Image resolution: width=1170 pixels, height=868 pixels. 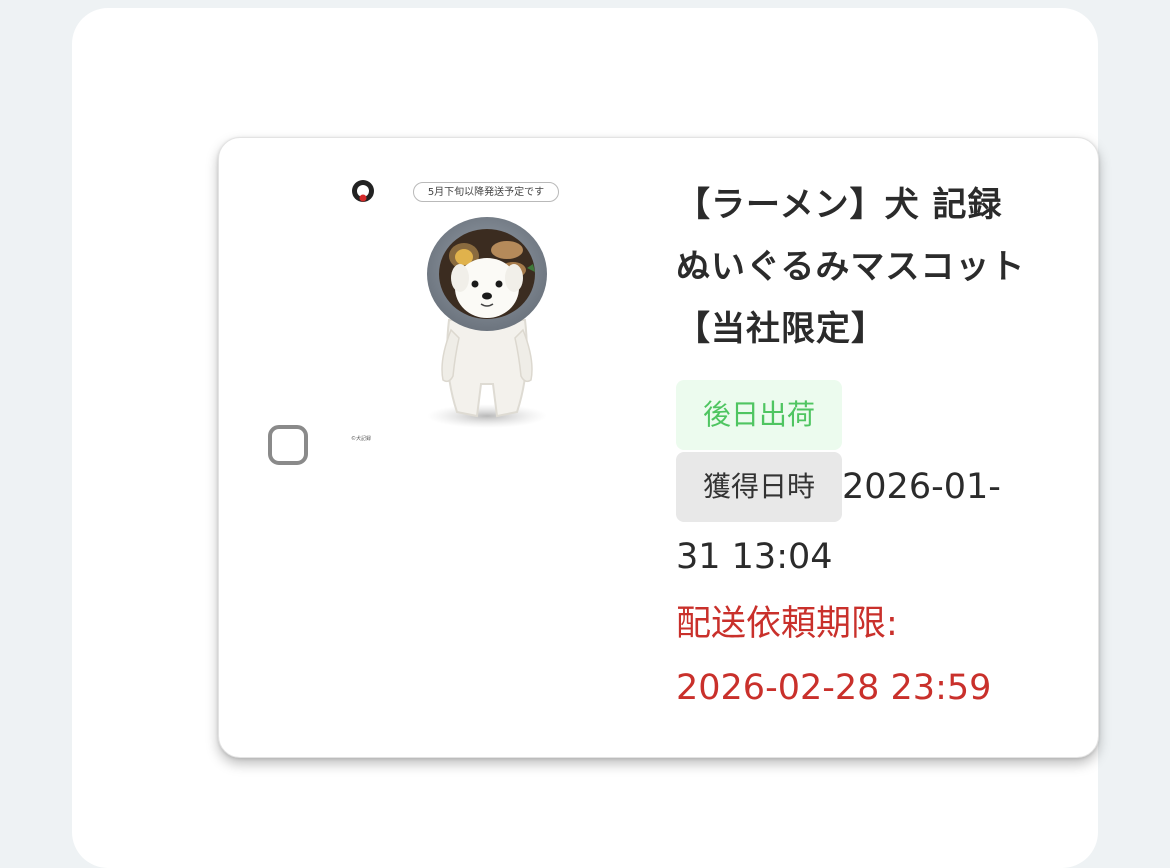 What do you see at coordinates (759, 487) in the screenshot?
I see `acquired-label: 獲得日時` at bounding box center [759, 487].